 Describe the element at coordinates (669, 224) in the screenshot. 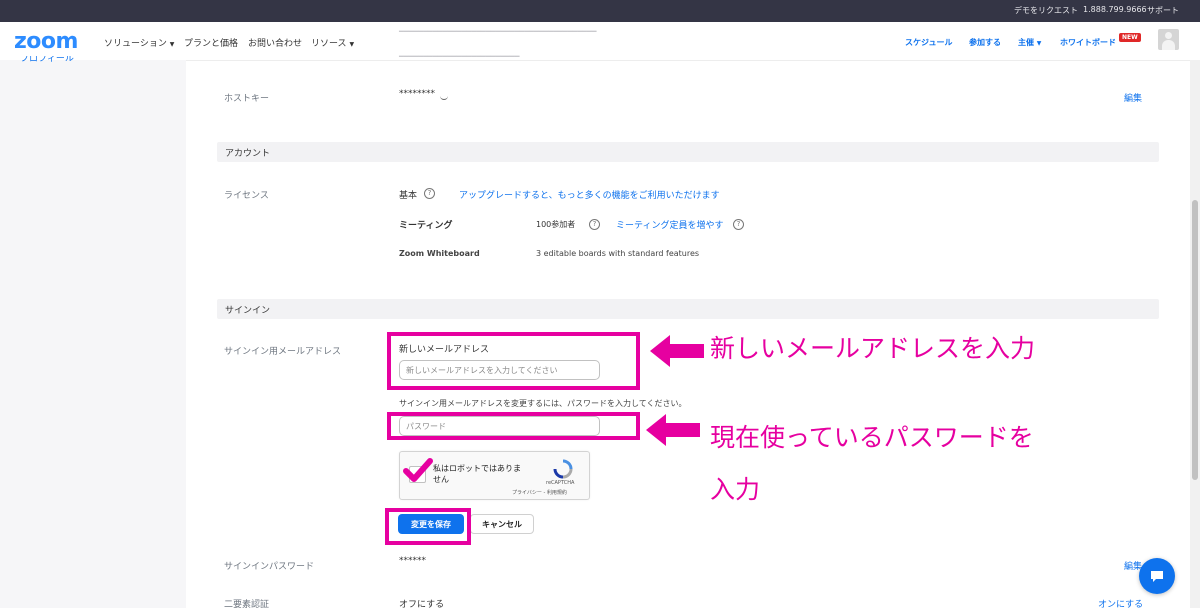

I see `meeting-capacity-link: ミーティング定員を増やす` at that location.